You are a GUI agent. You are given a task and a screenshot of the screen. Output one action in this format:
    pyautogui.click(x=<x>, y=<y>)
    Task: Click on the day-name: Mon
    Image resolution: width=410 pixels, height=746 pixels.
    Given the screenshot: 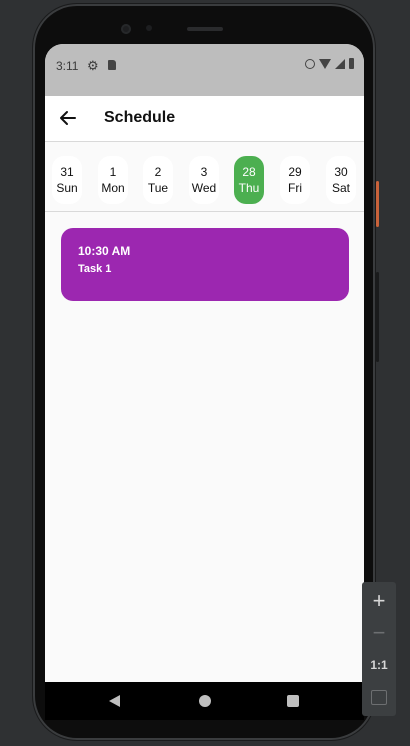 What is the action you would take?
    pyautogui.click(x=113, y=188)
    